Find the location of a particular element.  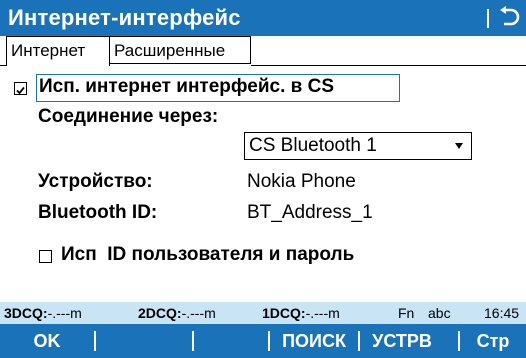

status-1dcq-label: 1DCQ: is located at coordinates (284, 313).